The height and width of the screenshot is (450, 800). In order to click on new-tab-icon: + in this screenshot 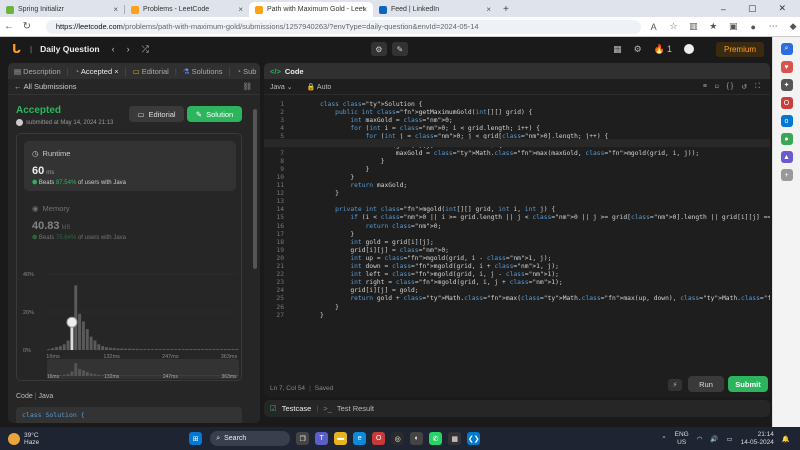, I will do `click(506, 9)`.